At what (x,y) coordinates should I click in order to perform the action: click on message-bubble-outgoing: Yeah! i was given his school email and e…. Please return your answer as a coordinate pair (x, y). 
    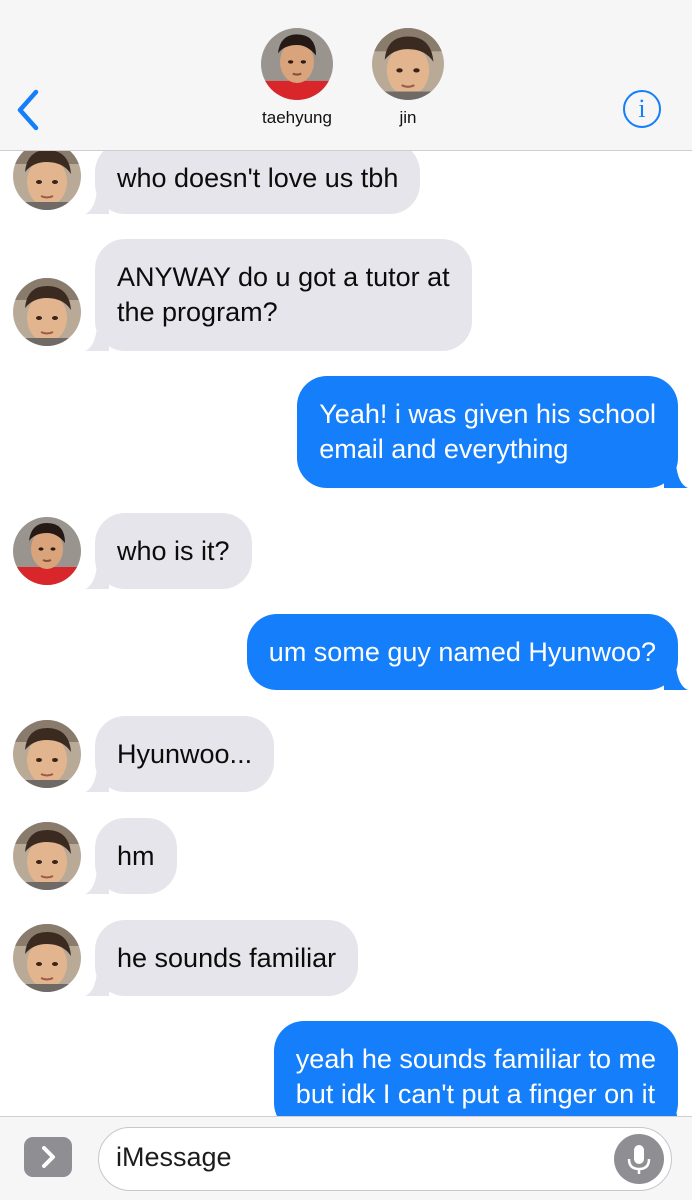
    Looking at the image, I should click on (487, 432).